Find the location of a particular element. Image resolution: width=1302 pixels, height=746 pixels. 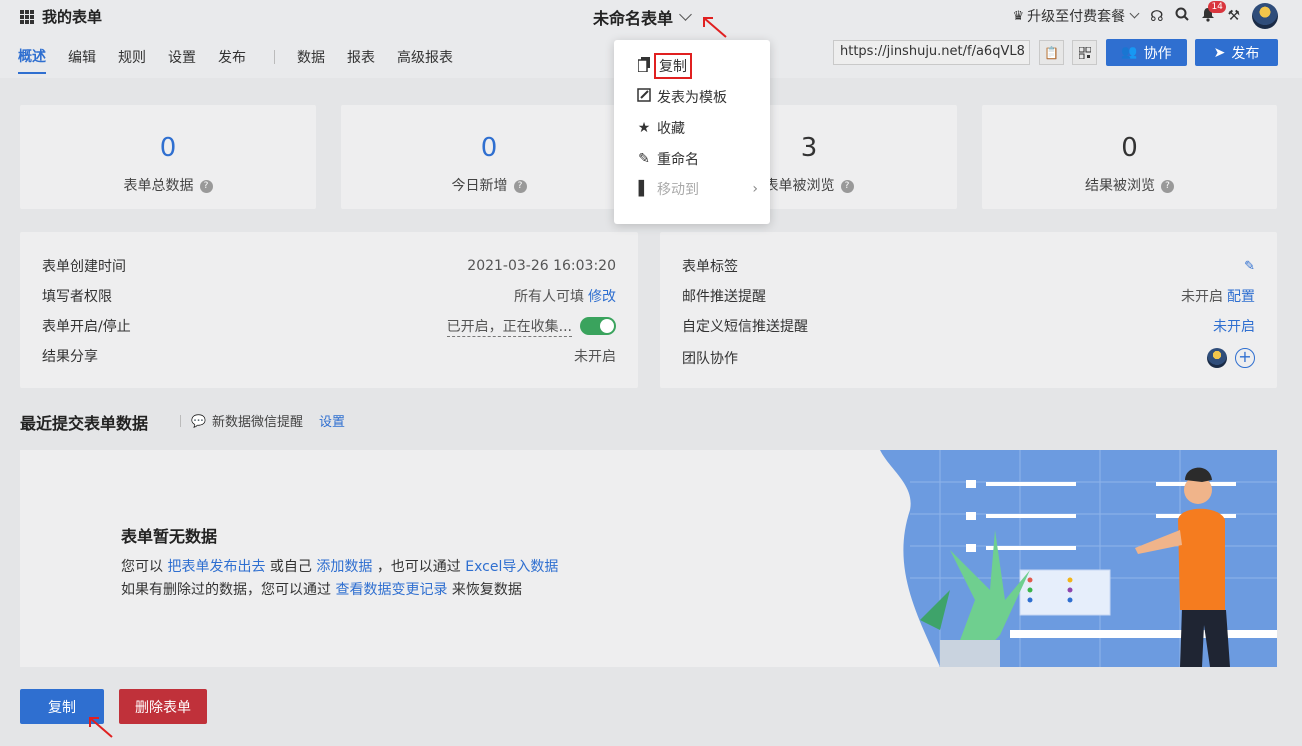

data-history-link: 查看数据变更记录 is located at coordinates (391, 590).